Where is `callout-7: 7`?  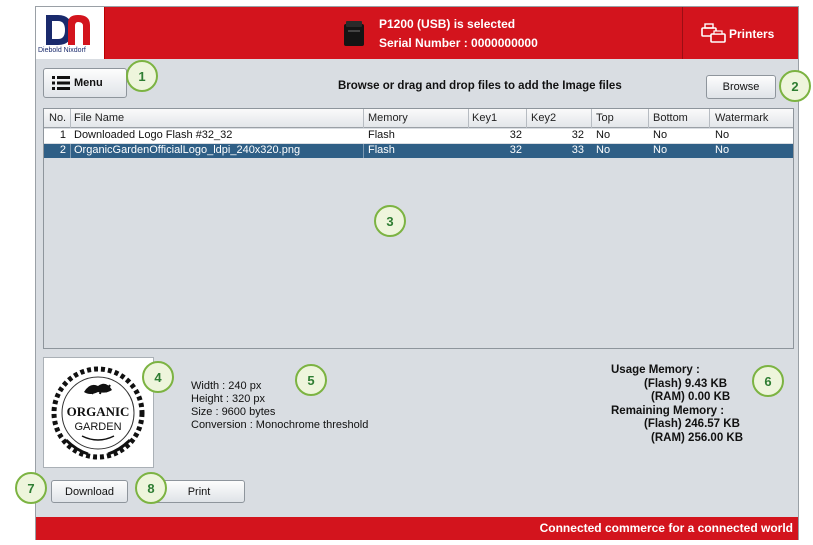 callout-7: 7 is located at coordinates (31, 488).